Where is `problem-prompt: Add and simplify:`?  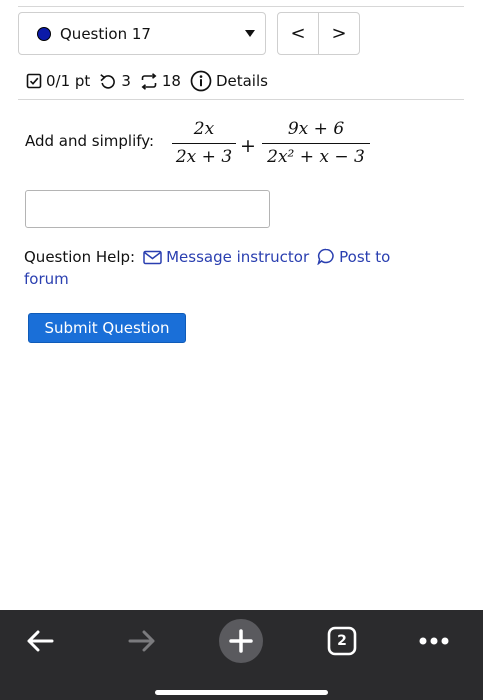
problem-prompt: Add and simplify: is located at coordinates (90, 141).